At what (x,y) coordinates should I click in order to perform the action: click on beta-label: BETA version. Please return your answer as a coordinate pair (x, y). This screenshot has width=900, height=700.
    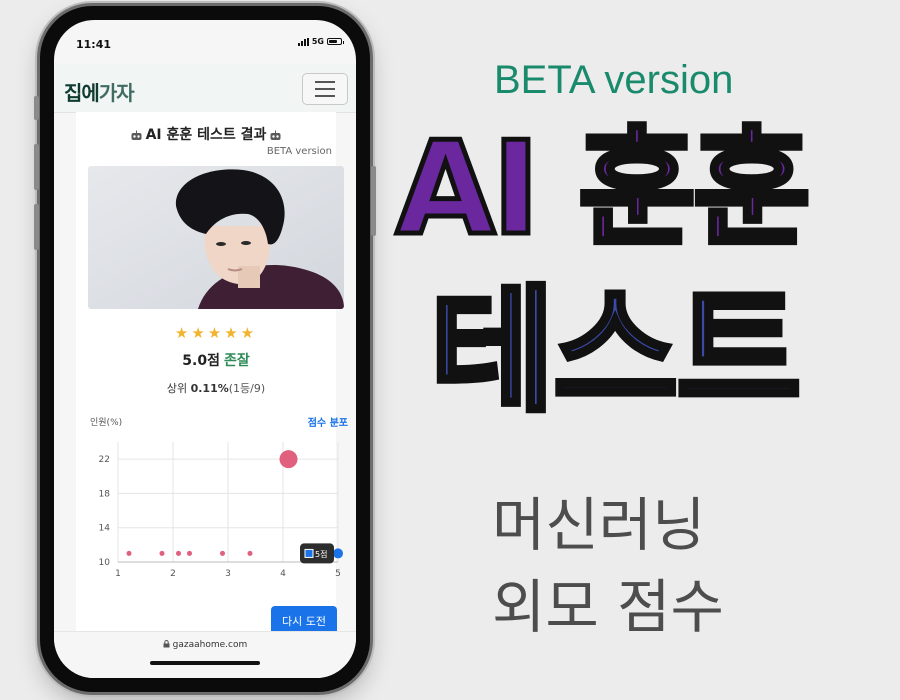
    Looking at the image, I should click on (299, 151).